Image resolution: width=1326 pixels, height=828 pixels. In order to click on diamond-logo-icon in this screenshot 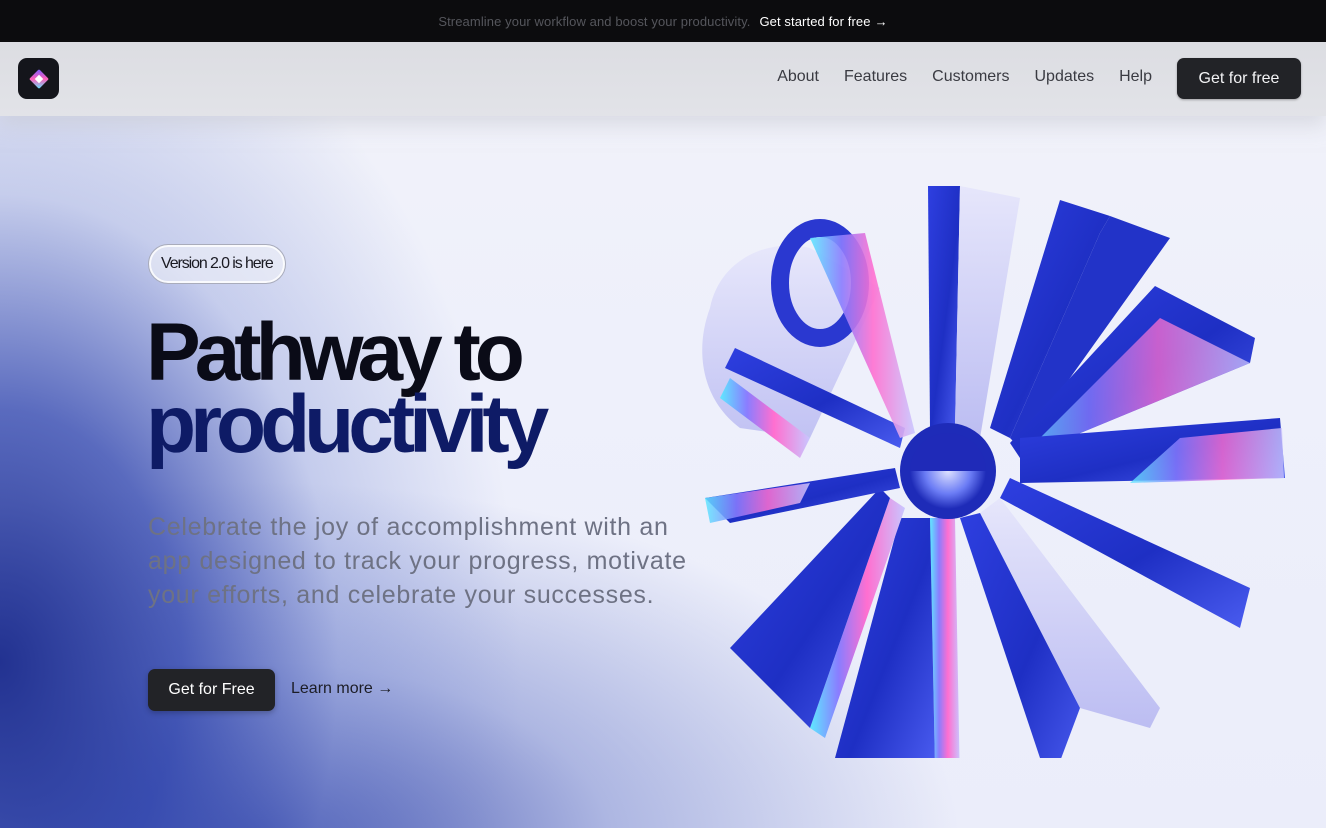, I will do `click(38, 78)`.